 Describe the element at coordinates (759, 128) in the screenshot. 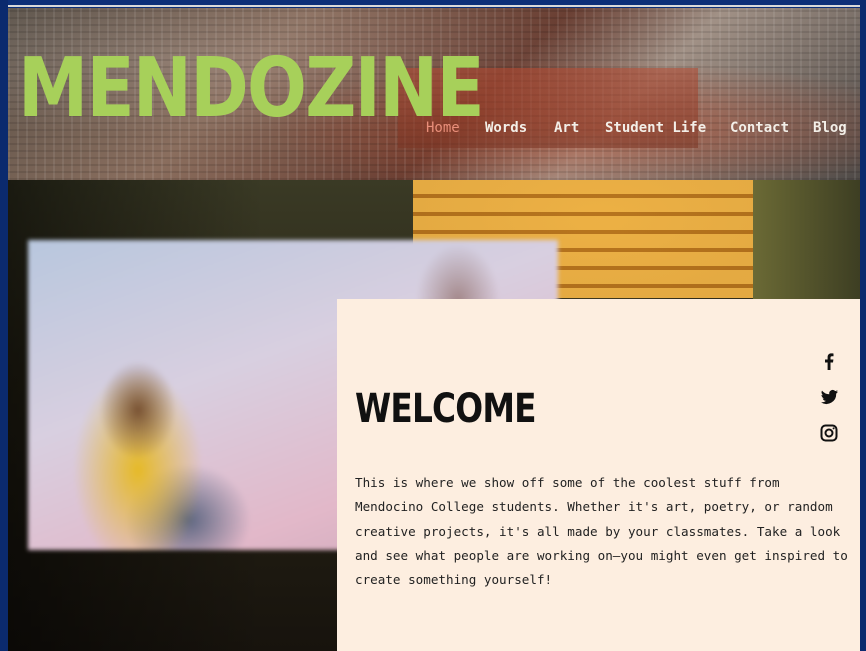

I see `nav-item-contact: Contact` at that location.